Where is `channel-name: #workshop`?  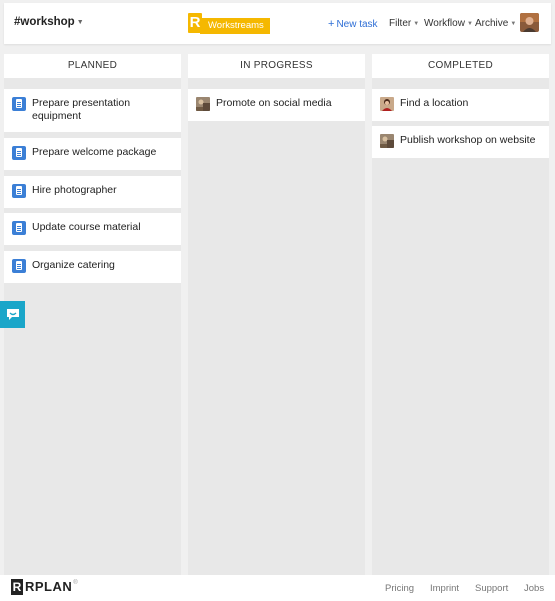
channel-name: #workshop is located at coordinates (44, 22).